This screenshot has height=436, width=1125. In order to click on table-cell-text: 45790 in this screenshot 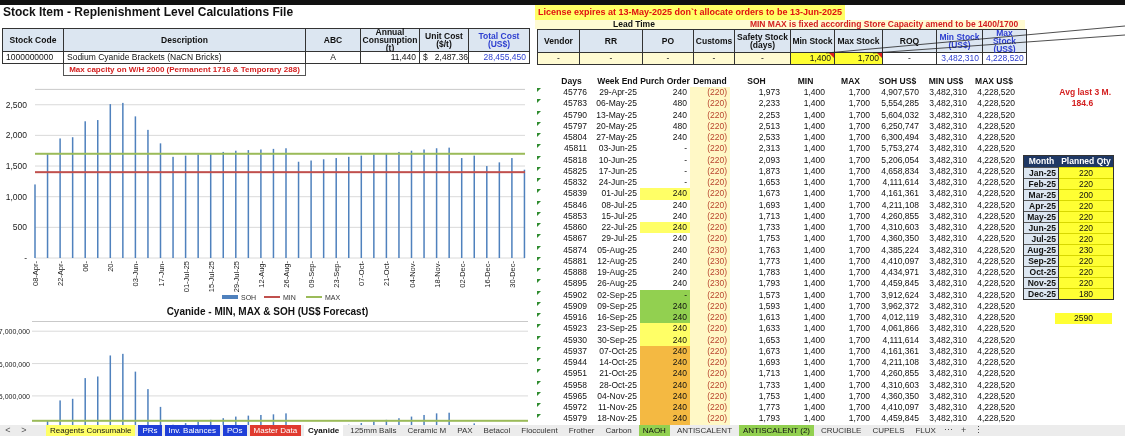, I will do `click(575, 115)`.